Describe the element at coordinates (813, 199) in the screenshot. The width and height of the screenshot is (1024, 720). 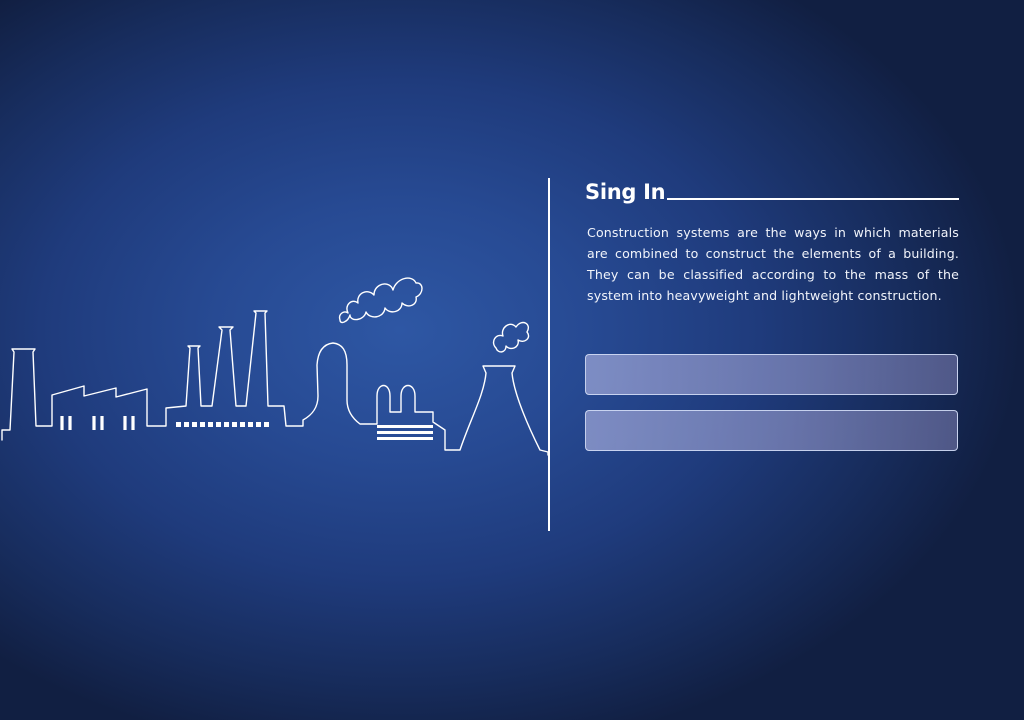
I see `title-underline` at that location.